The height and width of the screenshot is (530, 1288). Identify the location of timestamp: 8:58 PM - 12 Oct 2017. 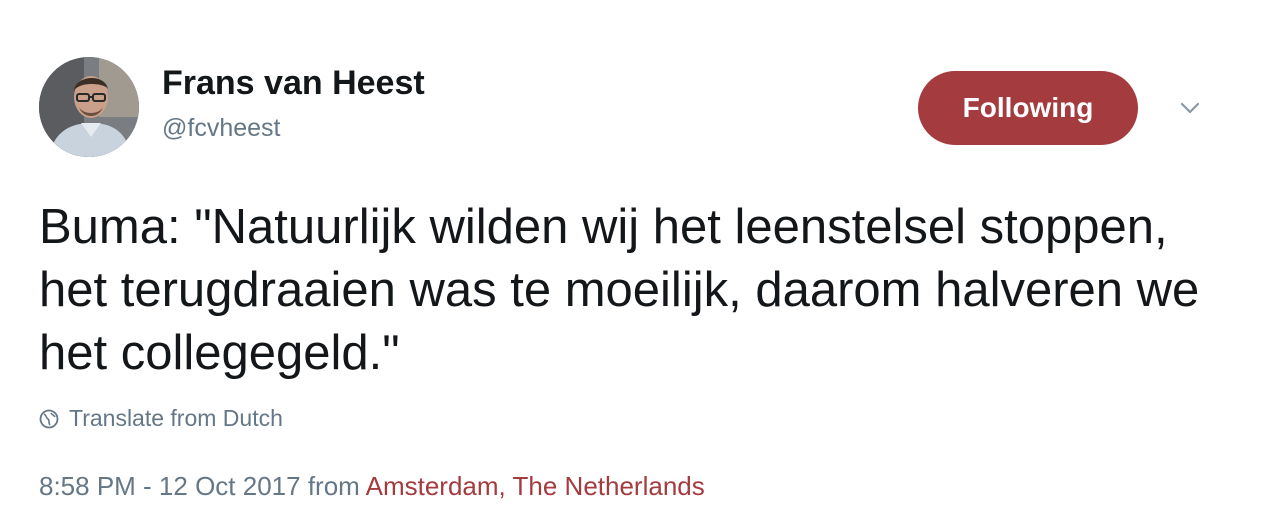
(170, 486).